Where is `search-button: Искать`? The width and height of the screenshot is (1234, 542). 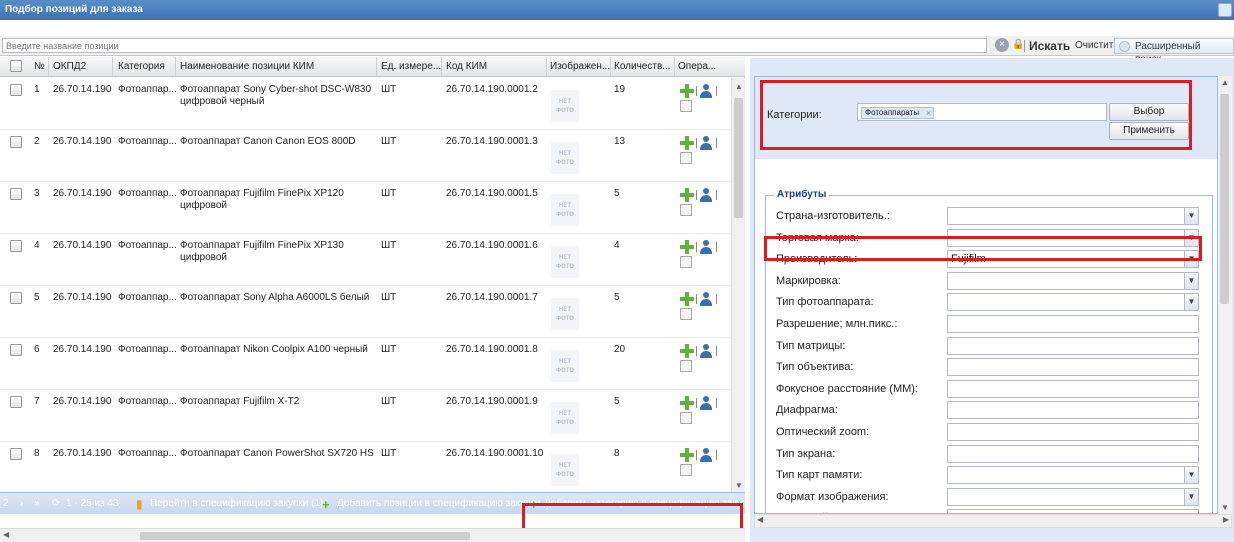
search-button: Искать is located at coordinates (1049, 46).